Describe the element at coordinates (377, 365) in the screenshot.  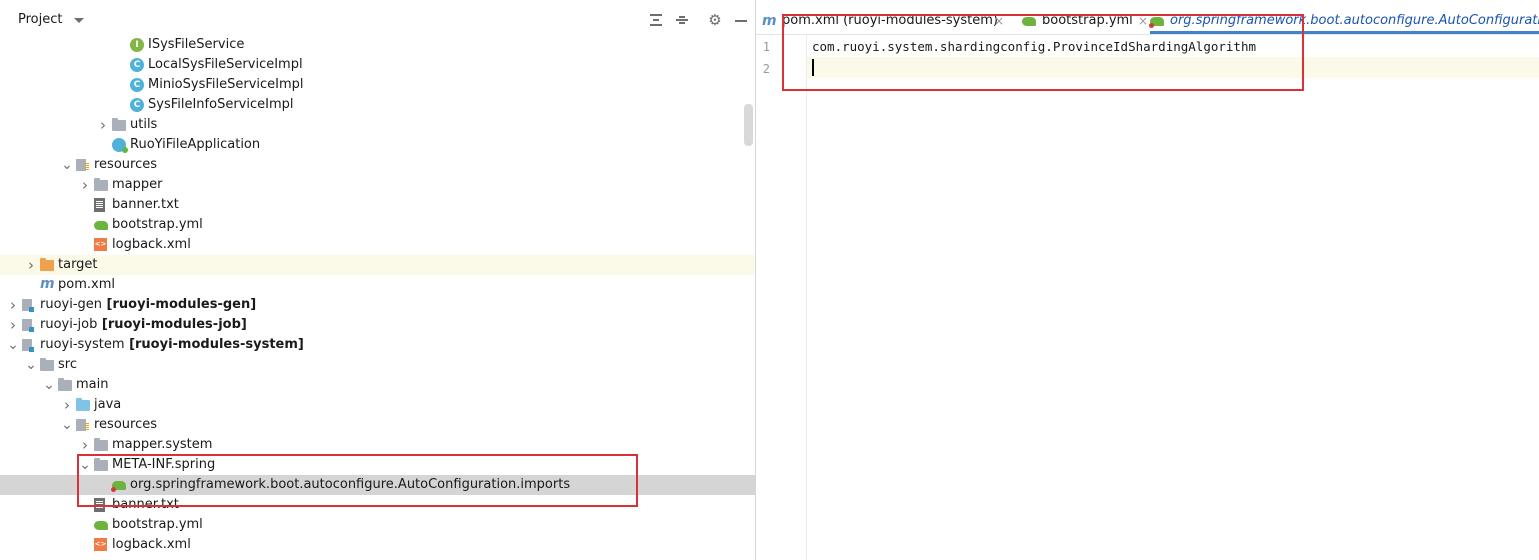
I see `tree-row: ⌄ src` at that location.